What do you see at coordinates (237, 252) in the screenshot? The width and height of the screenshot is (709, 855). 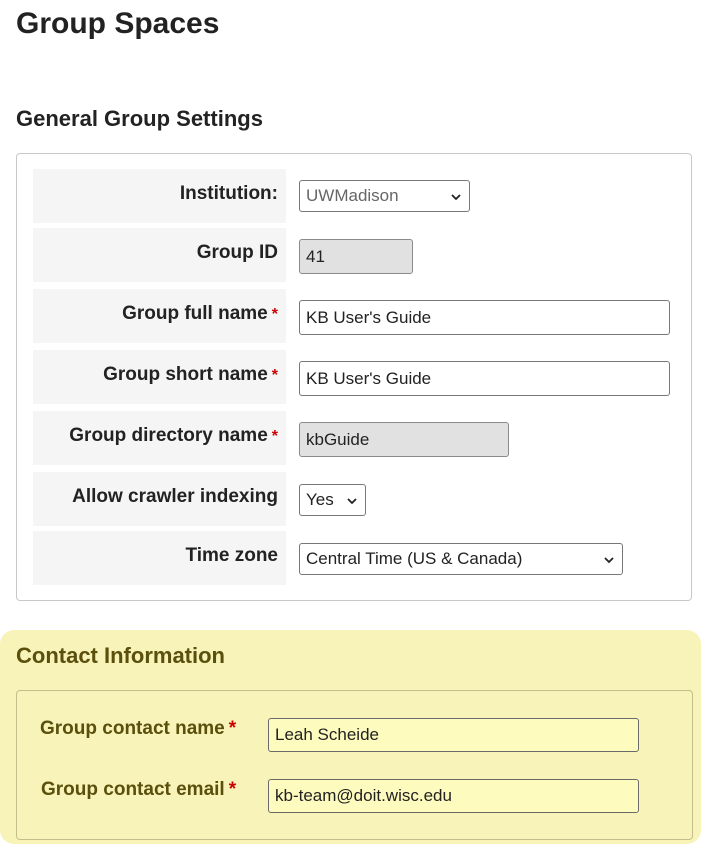 I see `group-id-label: Group ID` at bounding box center [237, 252].